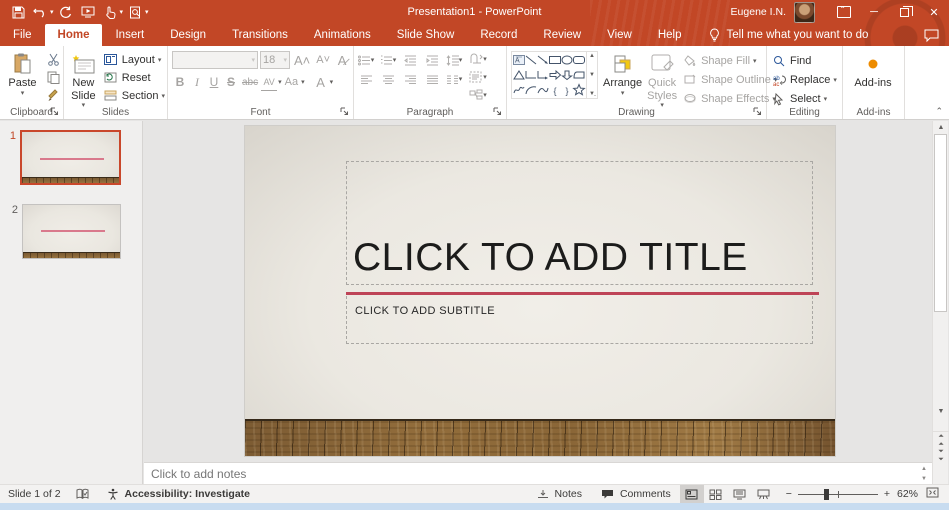 Image resolution: width=949 pixels, height=510 pixels. I want to click on line-spacing-icon: ▾, so click(454, 60).